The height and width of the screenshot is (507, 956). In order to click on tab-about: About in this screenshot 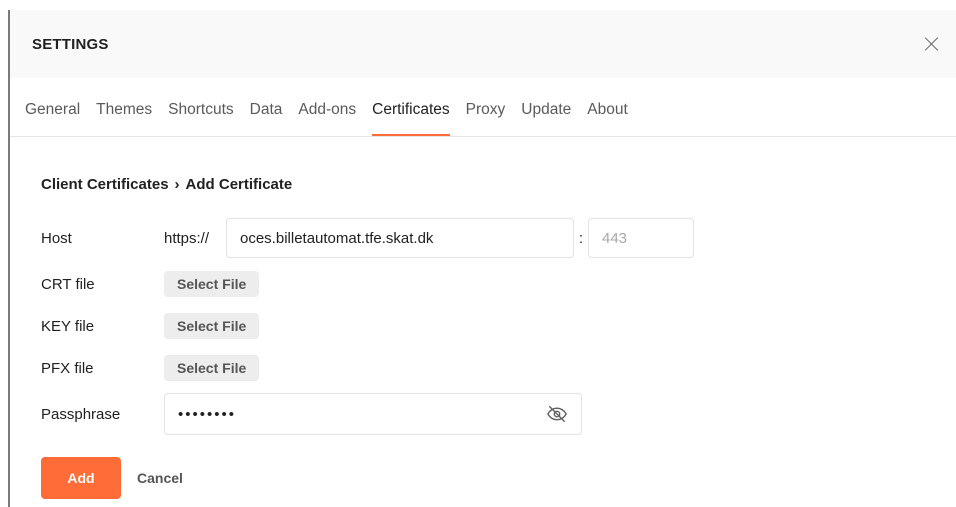, I will do `click(607, 118)`.